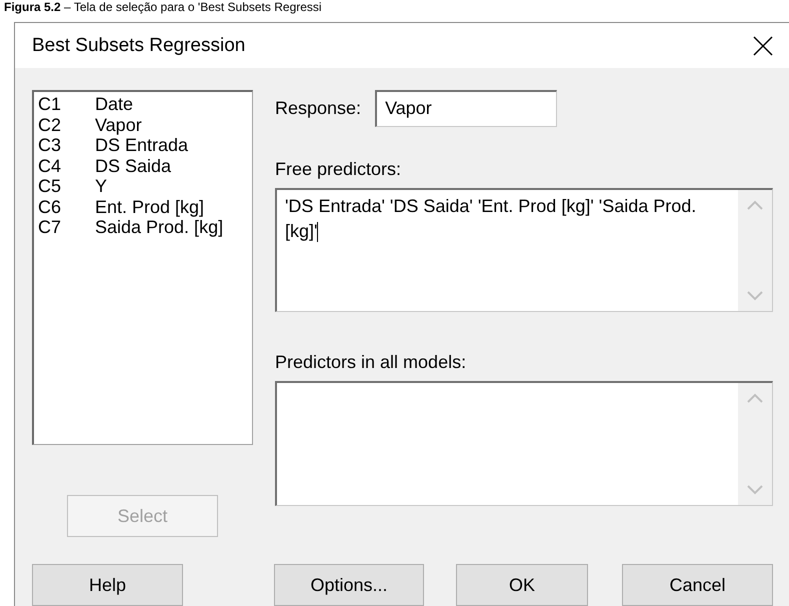 The image size is (789, 606). I want to click on close-icon, so click(763, 46).